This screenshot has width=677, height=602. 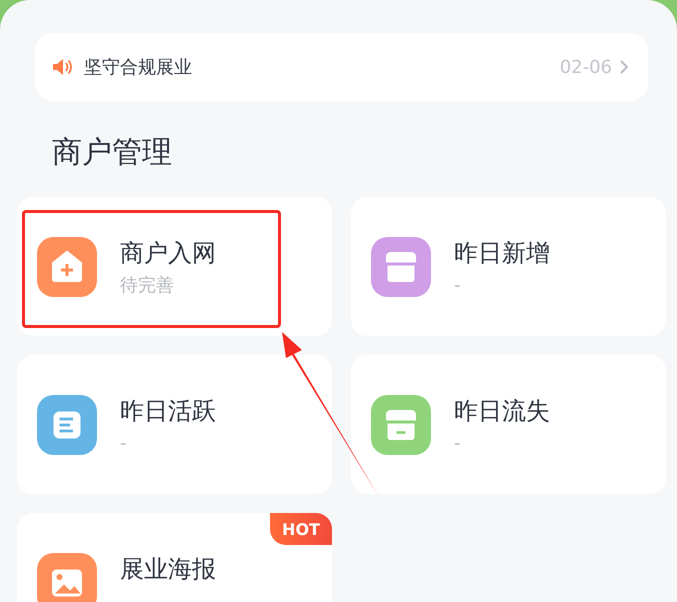 I want to click on menu-card: 展业海报 HOT, so click(x=174, y=557).